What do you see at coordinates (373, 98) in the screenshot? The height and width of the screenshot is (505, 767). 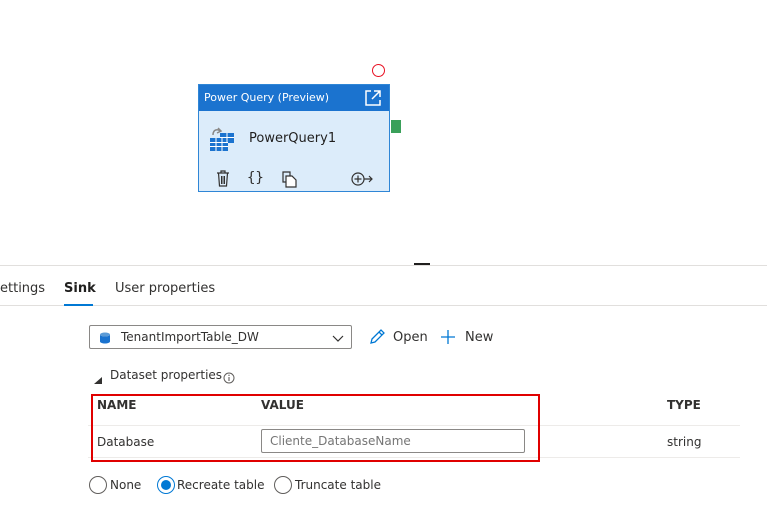 I see `open-external-icon` at bounding box center [373, 98].